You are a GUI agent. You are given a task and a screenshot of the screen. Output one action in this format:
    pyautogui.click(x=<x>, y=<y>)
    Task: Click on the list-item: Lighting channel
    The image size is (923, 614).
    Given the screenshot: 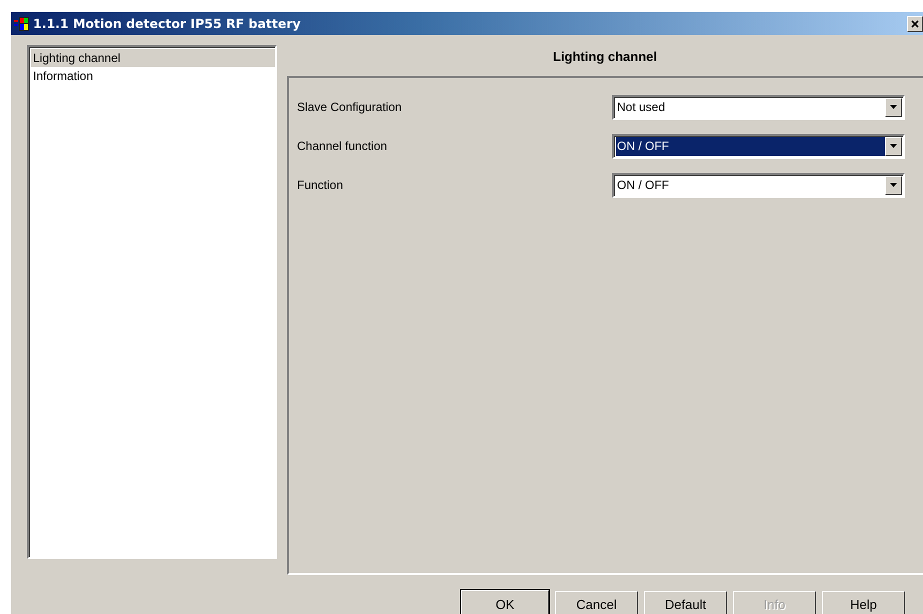 What is the action you would take?
    pyautogui.click(x=153, y=58)
    